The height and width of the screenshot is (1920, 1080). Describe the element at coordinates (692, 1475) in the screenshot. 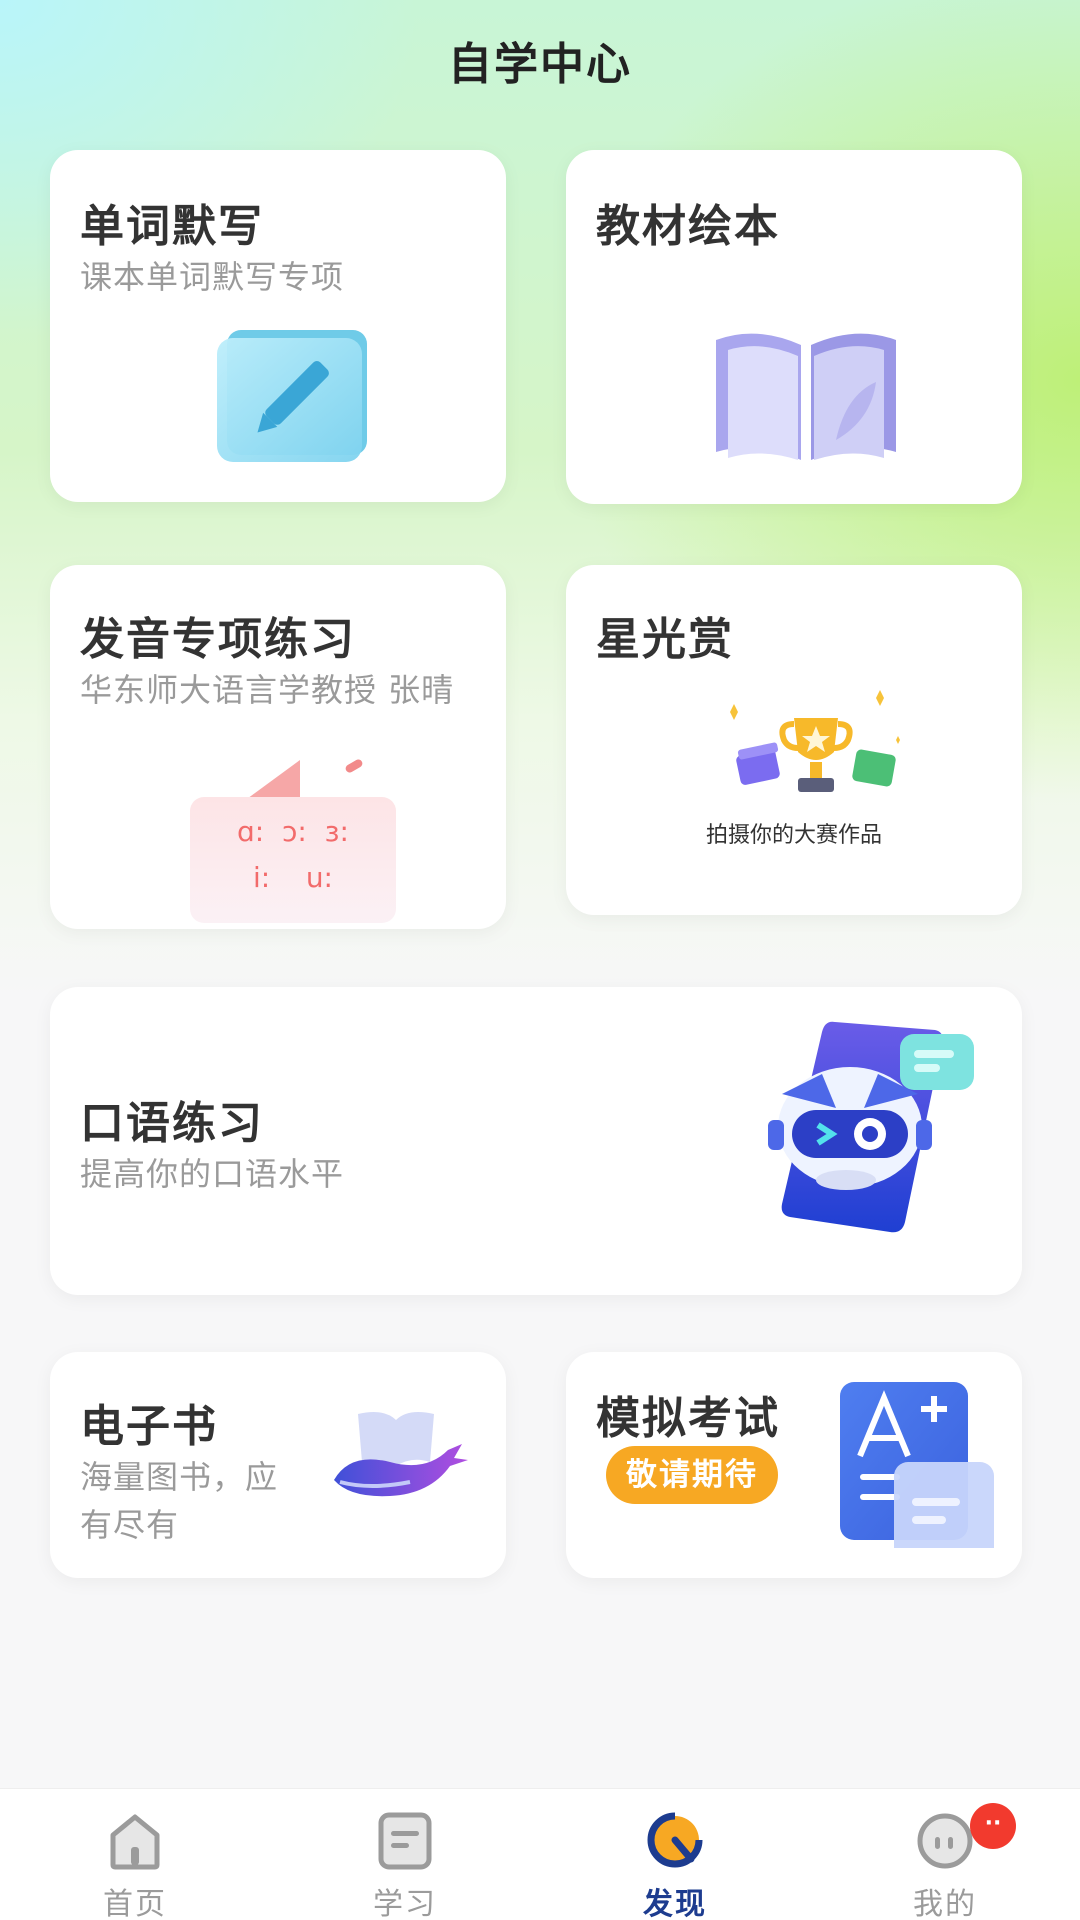

I see `coming-soon-badge: 敬请期待` at that location.